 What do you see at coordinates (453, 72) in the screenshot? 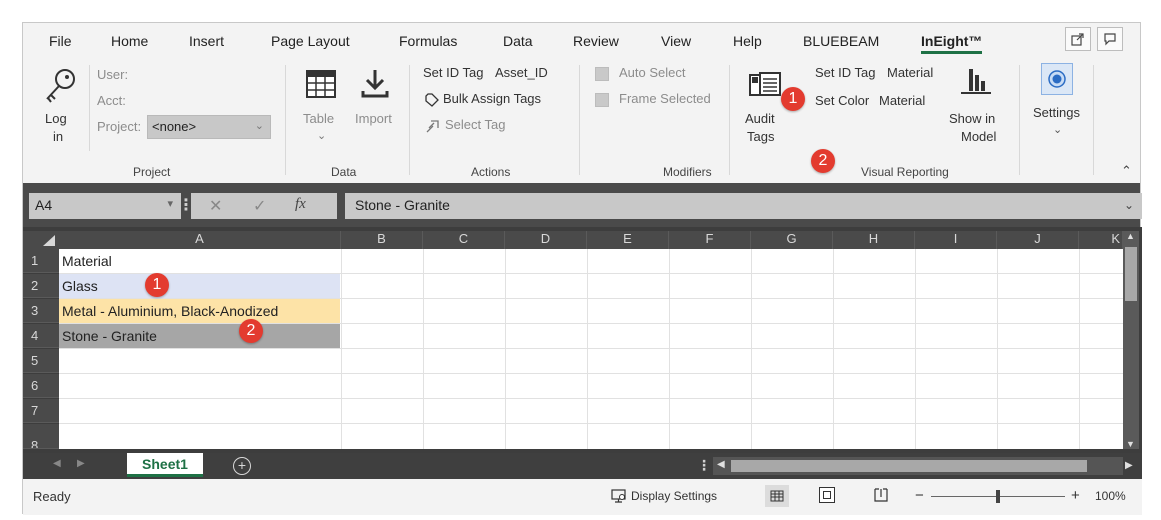
I see `set-id-tag-label: Set ID Tag` at bounding box center [453, 72].